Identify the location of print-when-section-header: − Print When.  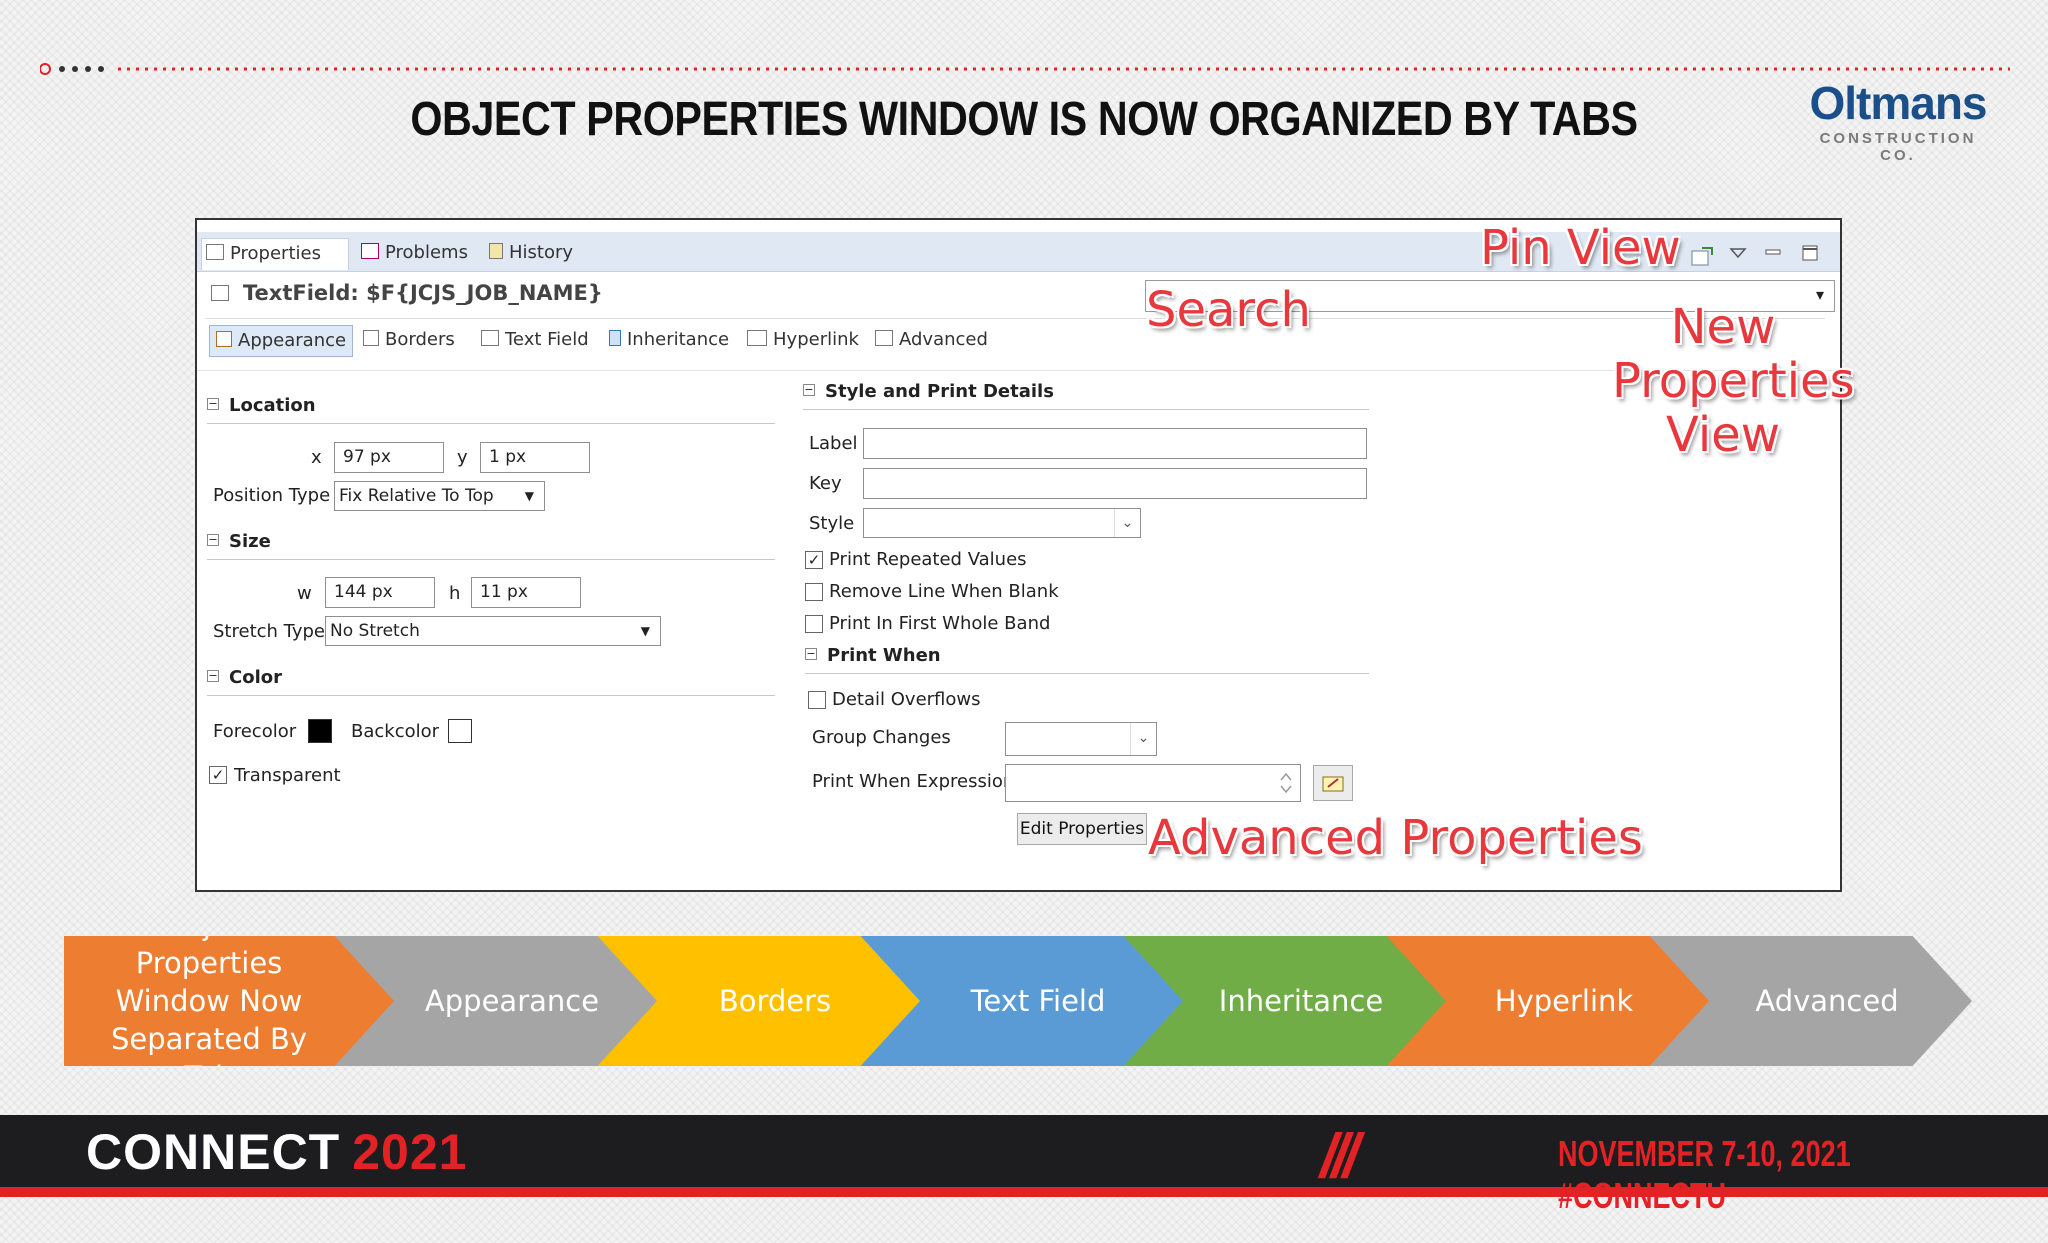
(873, 655).